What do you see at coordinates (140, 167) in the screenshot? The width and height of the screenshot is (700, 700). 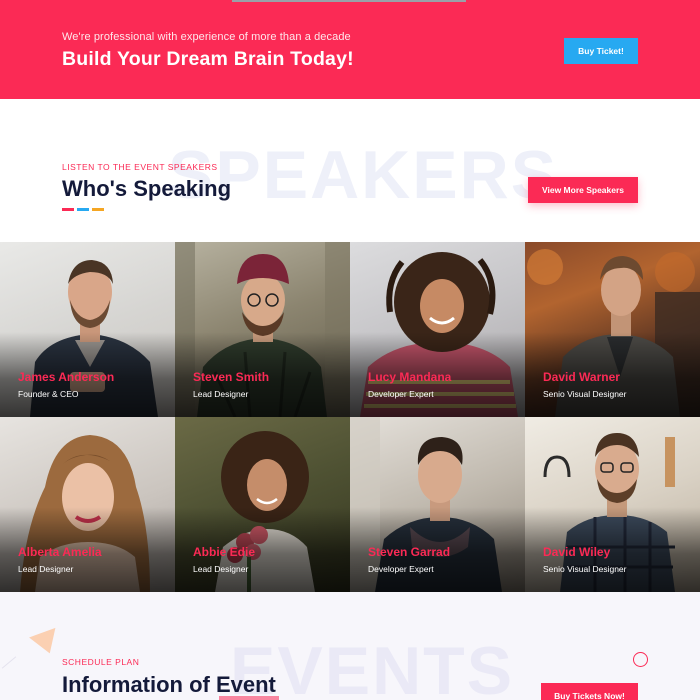 I see `speakers-eyebrow: LISTEN TO THE EVENT SPEAKERS` at bounding box center [140, 167].